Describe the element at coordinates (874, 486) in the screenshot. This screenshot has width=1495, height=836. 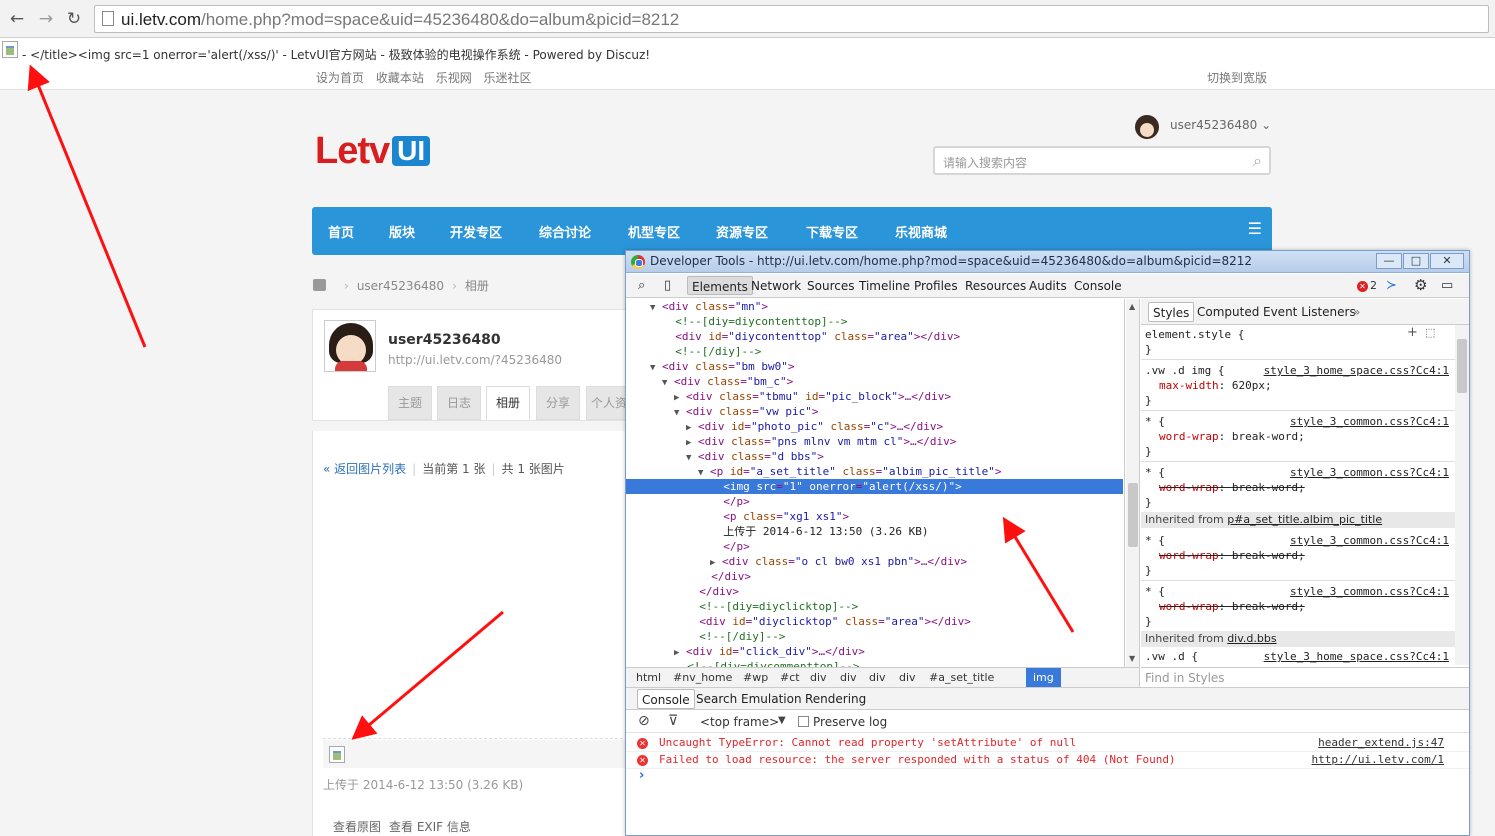
I see `selected-dom-node: <img src="1" onerror="alert(/xss/)">` at that location.